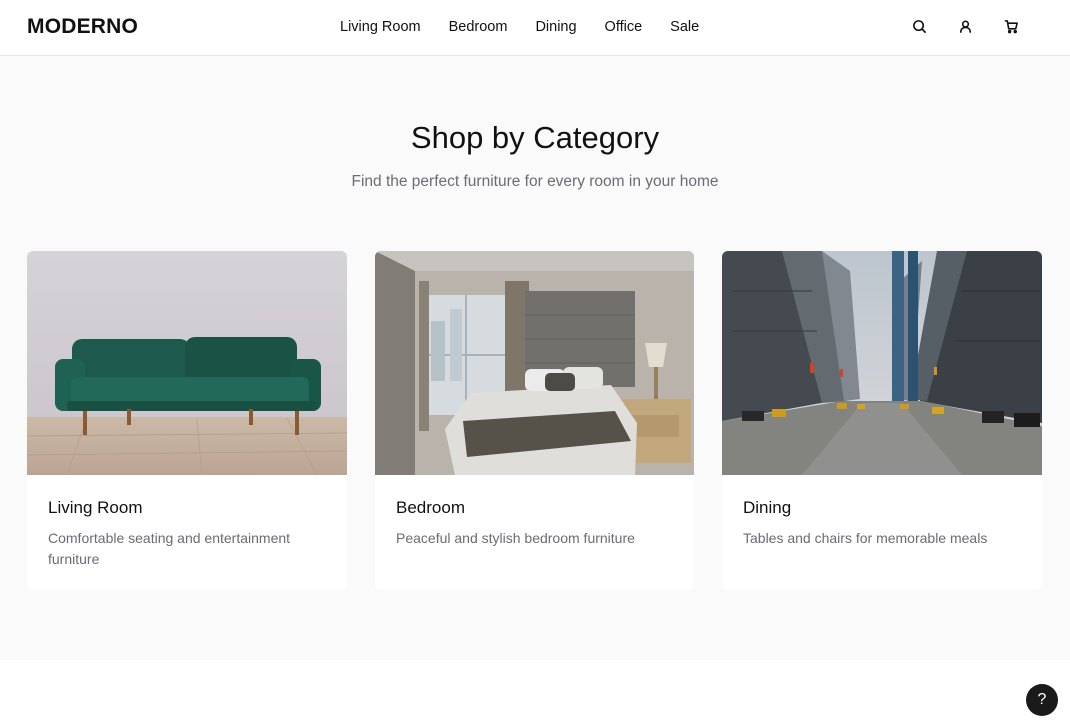  Describe the element at coordinates (95, 507) in the screenshot. I see `card-title: Living Room` at that location.